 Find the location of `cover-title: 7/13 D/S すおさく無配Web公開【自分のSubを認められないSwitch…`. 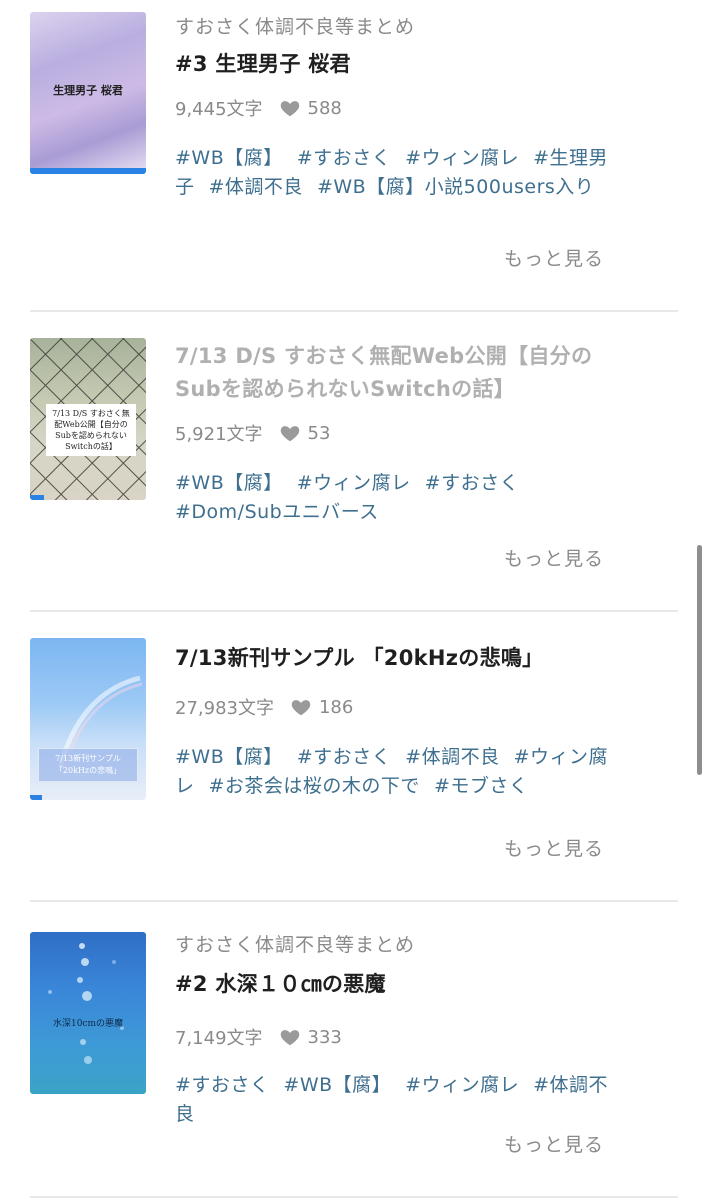

cover-title: 7/13 D/S すおさく無配Web公開【自分のSubを認められないSwitch… is located at coordinates (91, 430).